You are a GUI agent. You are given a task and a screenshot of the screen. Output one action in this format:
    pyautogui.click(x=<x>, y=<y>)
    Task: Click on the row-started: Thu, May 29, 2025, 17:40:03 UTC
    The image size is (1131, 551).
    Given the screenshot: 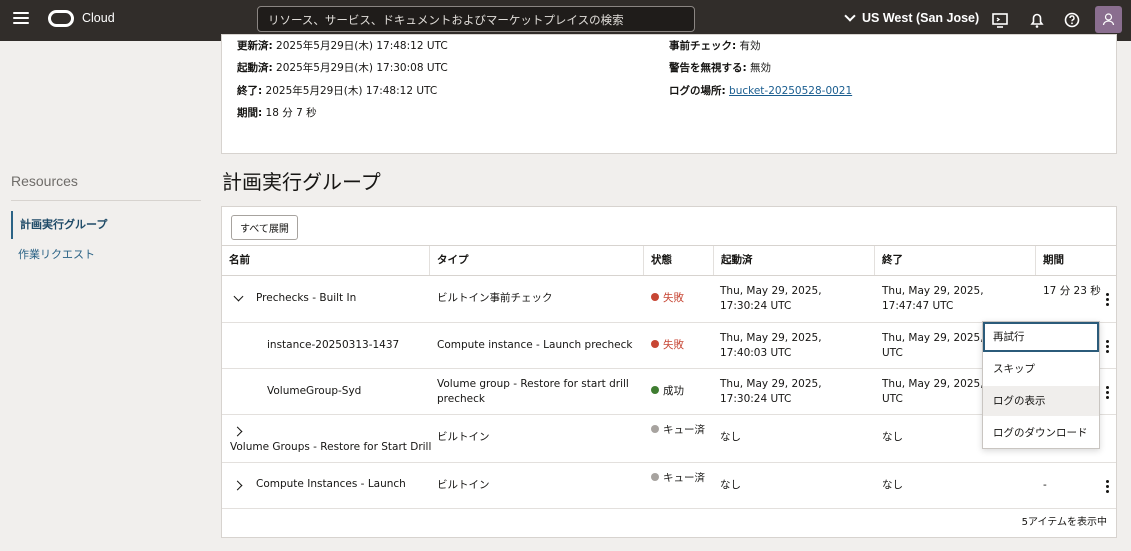 What is the action you would take?
    pyautogui.click(x=771, y=345)
    